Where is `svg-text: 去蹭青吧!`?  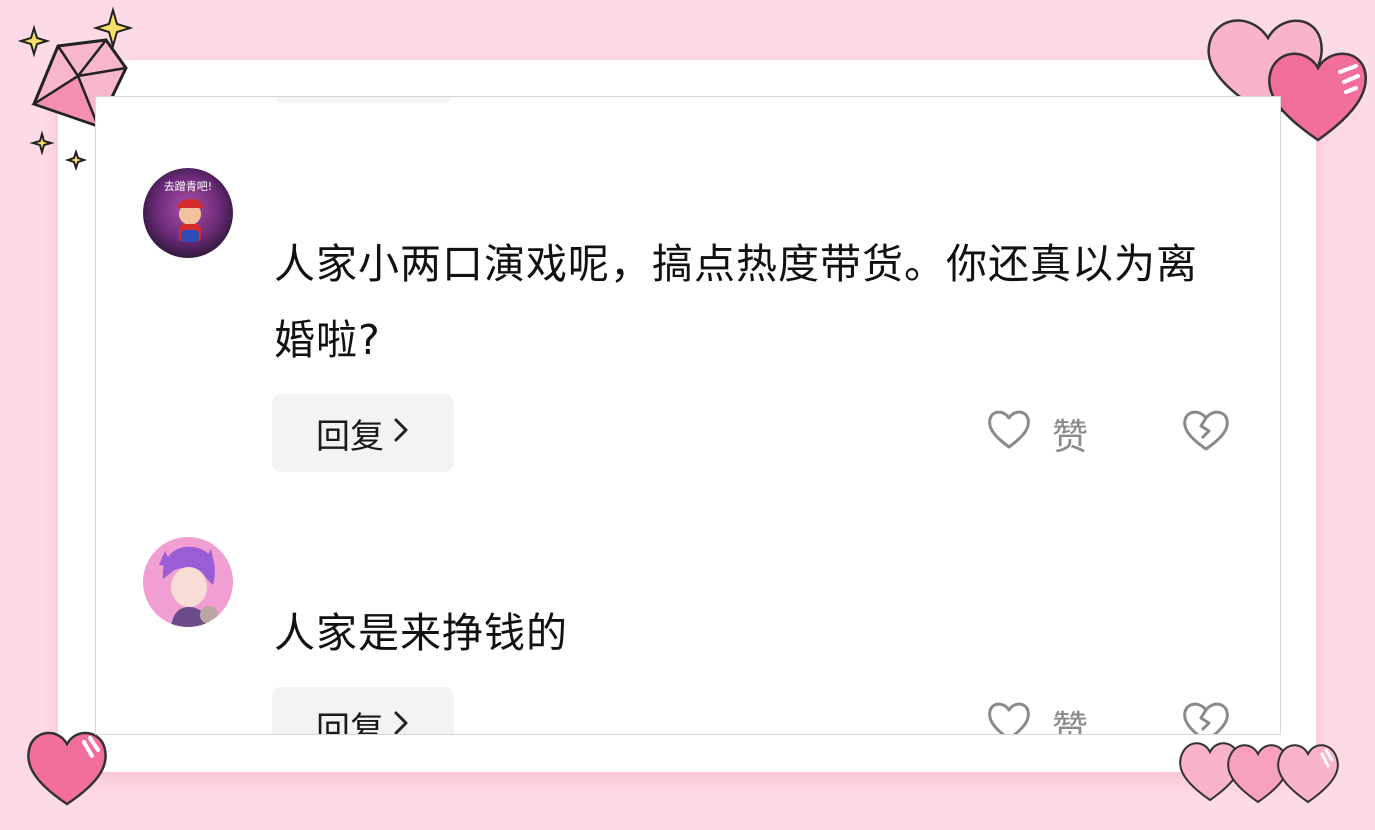
svg-text: 去蹭青吧! is located at coordinates (188, 186).